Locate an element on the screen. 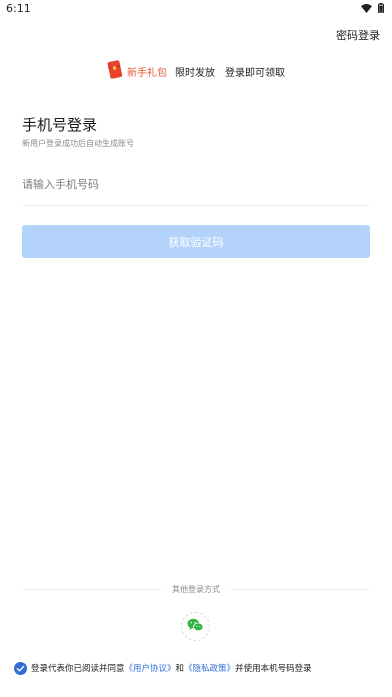 The height and width of the screenshot is (697, 392). wechat-icon is located at coordinates (195, 626).